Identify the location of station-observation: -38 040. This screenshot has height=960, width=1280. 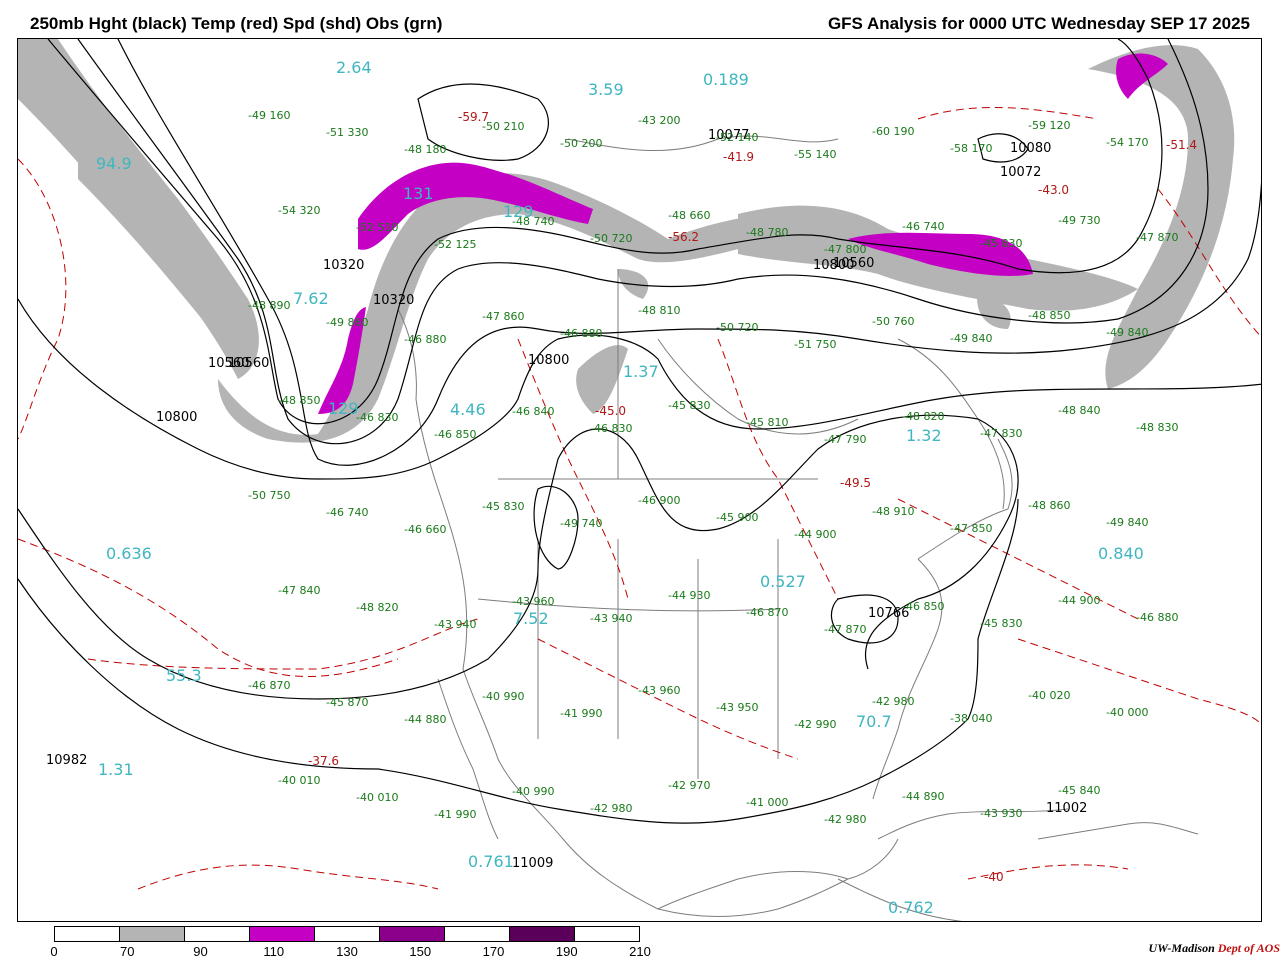
(971, 718).